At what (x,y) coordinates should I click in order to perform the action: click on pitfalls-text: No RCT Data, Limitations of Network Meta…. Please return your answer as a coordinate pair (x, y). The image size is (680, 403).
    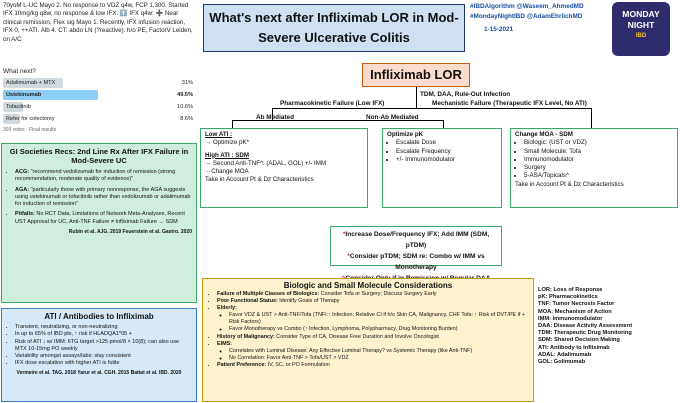
    Looking at the image, I should click on (100, 218).